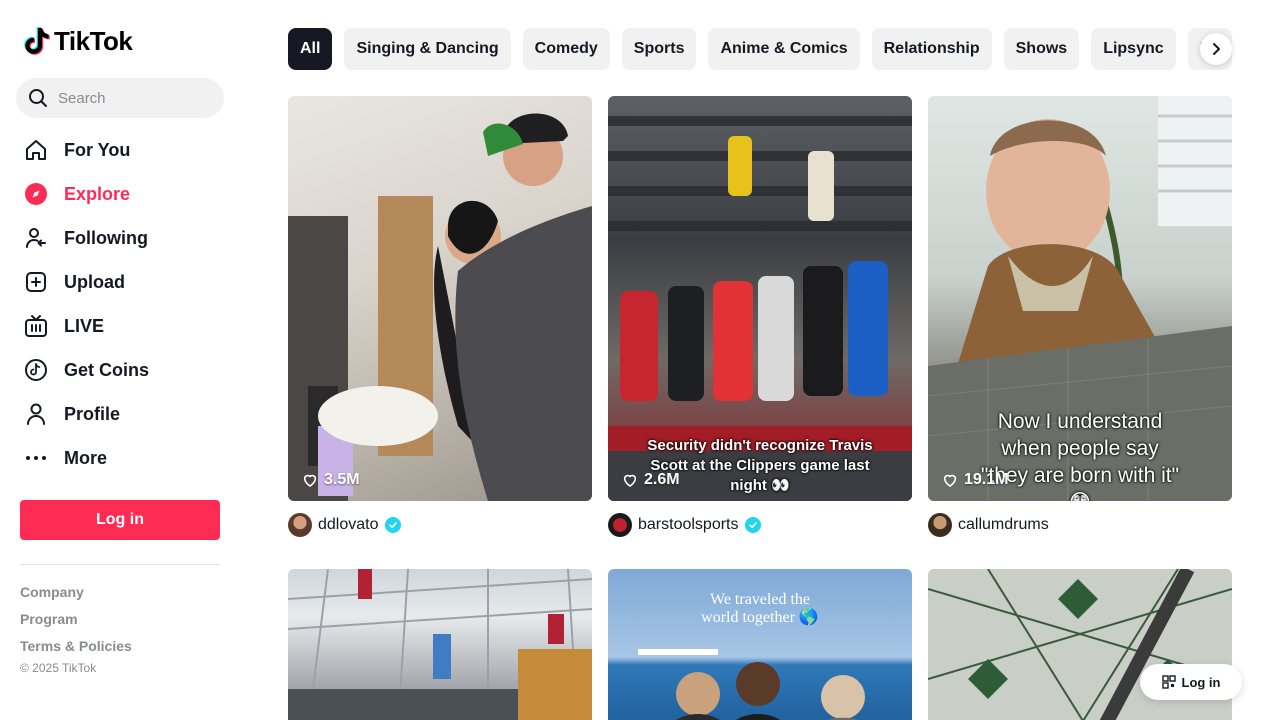  What do you see at coordinates (125, 414) in the screenshot?
I see `nav-item-profile: Profile` at bounding box center [125, 414].